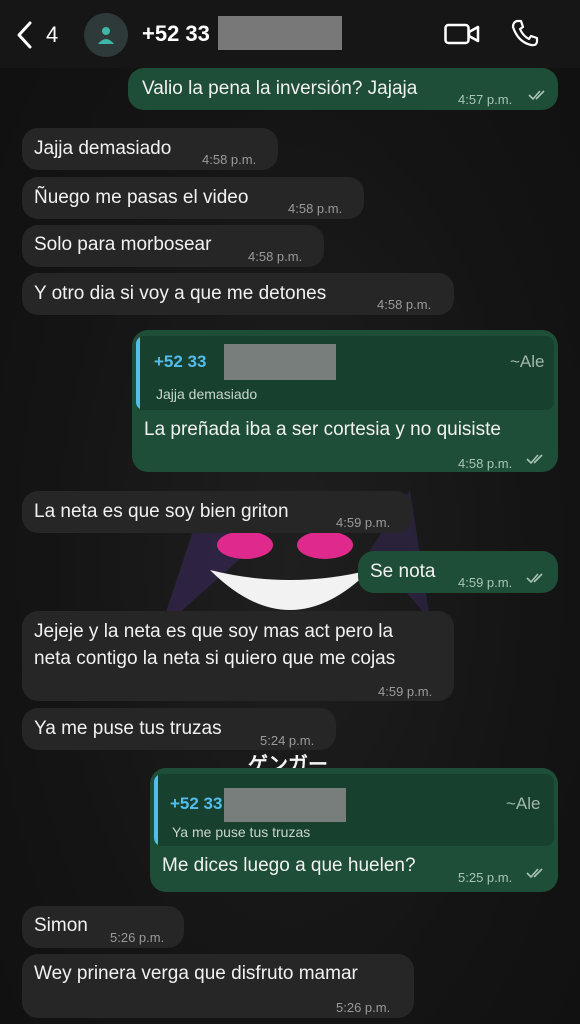  What do you see at coordinates (462, 34) in the screenshot?
I see `video-call-icon` at bounding box center [462, 34].